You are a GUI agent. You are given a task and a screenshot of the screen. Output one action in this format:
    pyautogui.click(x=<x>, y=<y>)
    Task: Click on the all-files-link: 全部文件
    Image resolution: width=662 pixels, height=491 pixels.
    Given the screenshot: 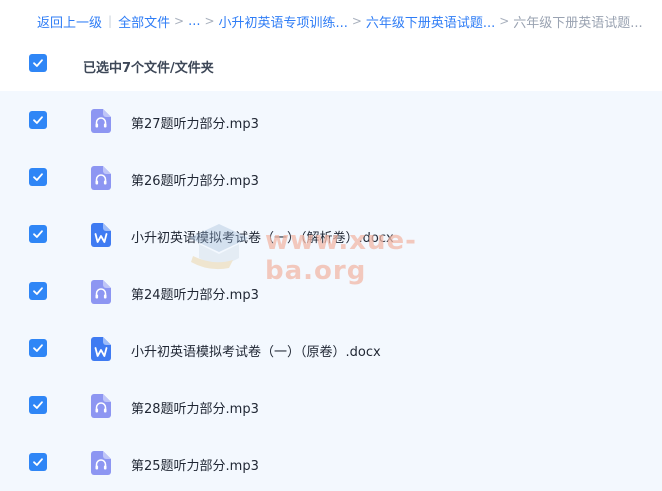 What is the action you would take?
    pyautogui.click(x=144, y=21)
    